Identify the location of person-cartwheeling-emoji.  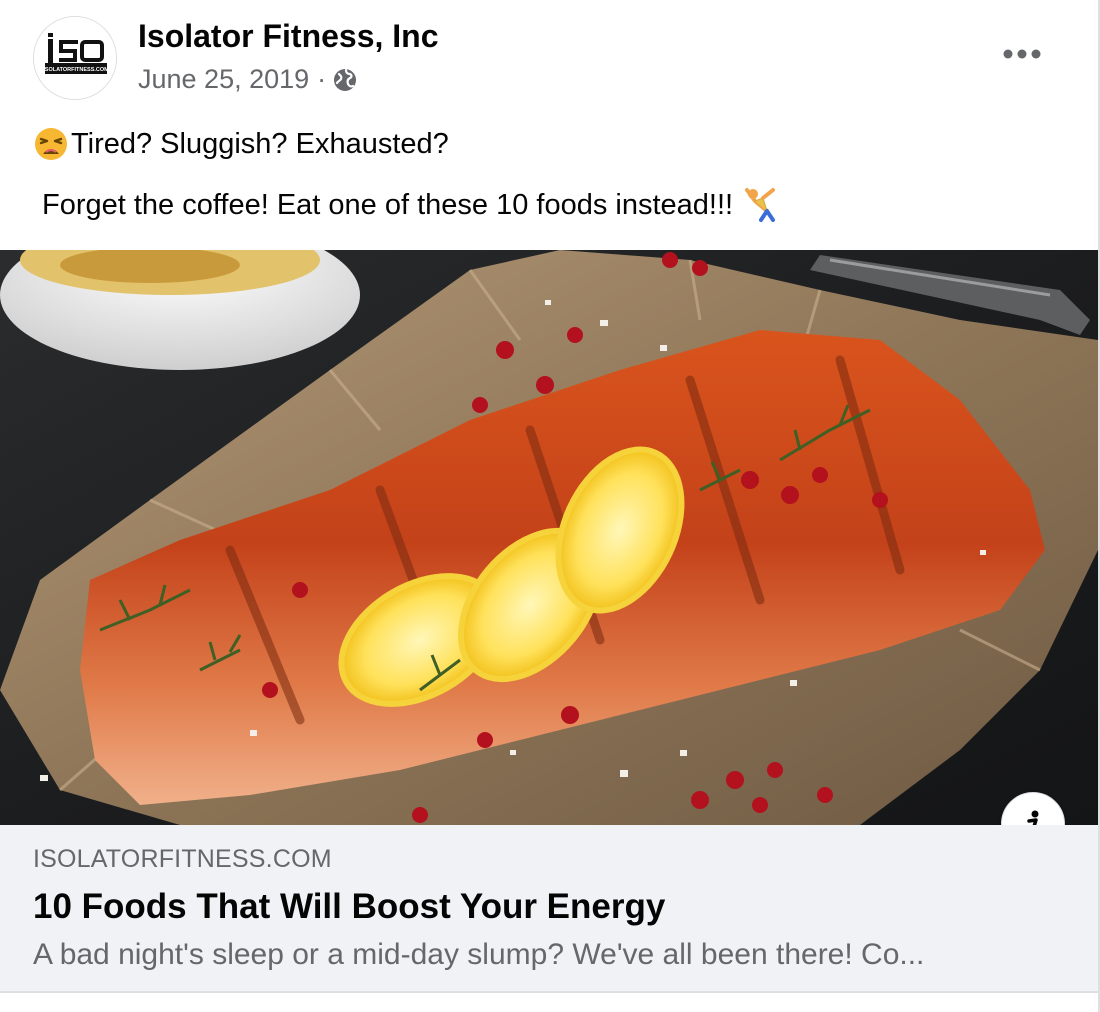
(760, 205).